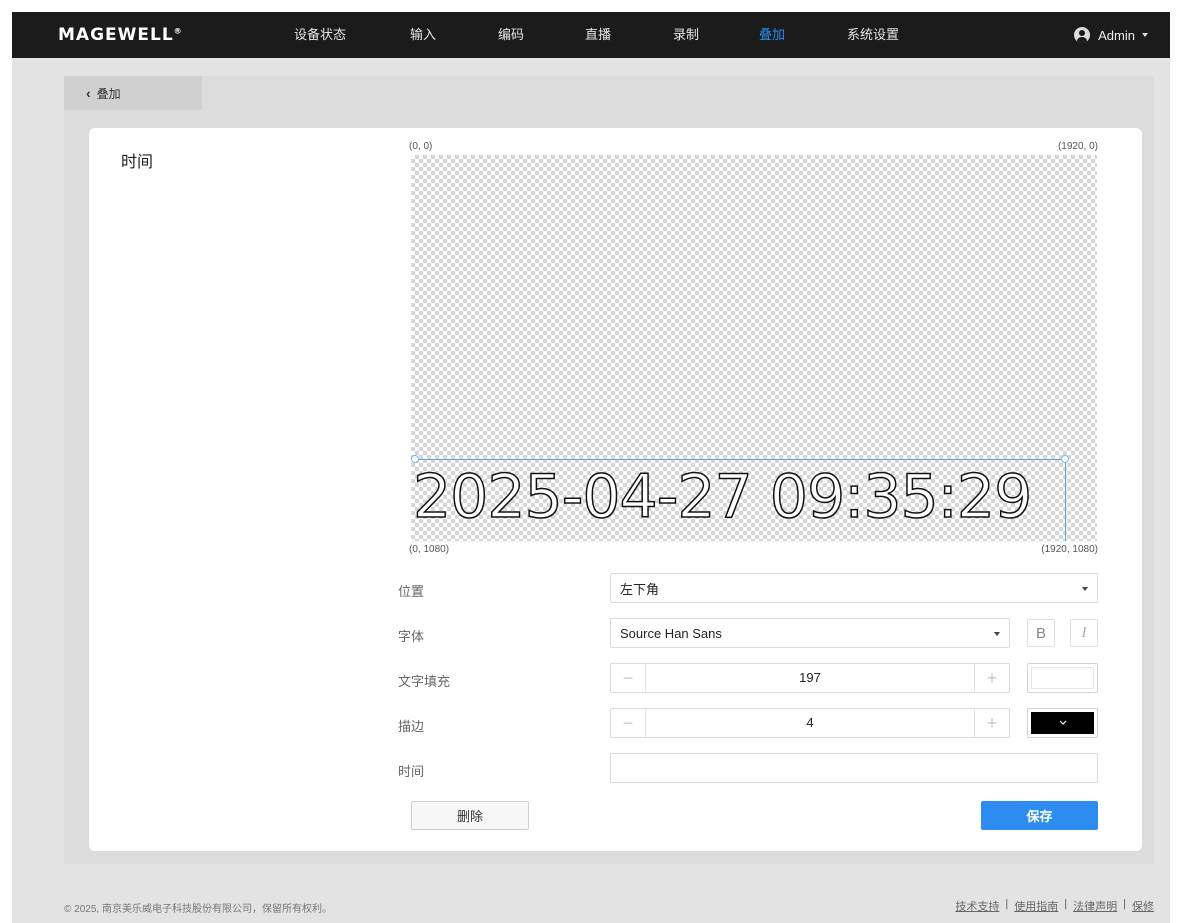  I want to click on overlay-selection-box, so click(740, 500).